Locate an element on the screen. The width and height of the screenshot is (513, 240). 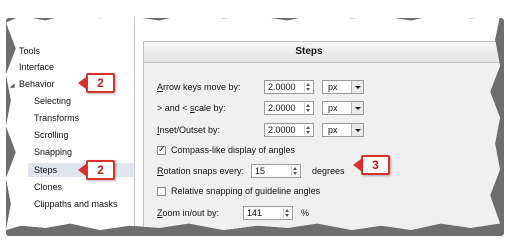
nav-item-label: Scrolling is located at coordinates (51, 135).